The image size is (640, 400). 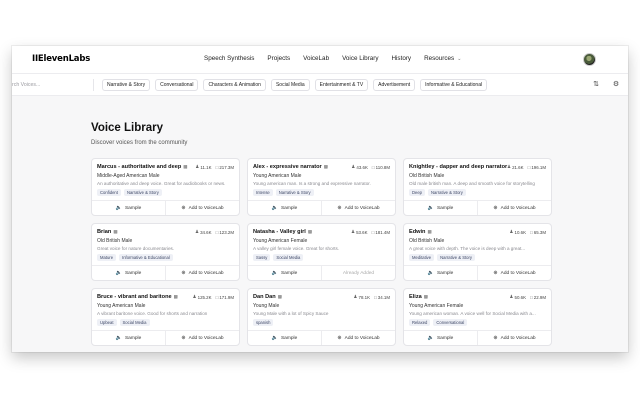 I want to click on nav-history: History, so click(x=401, y=58).